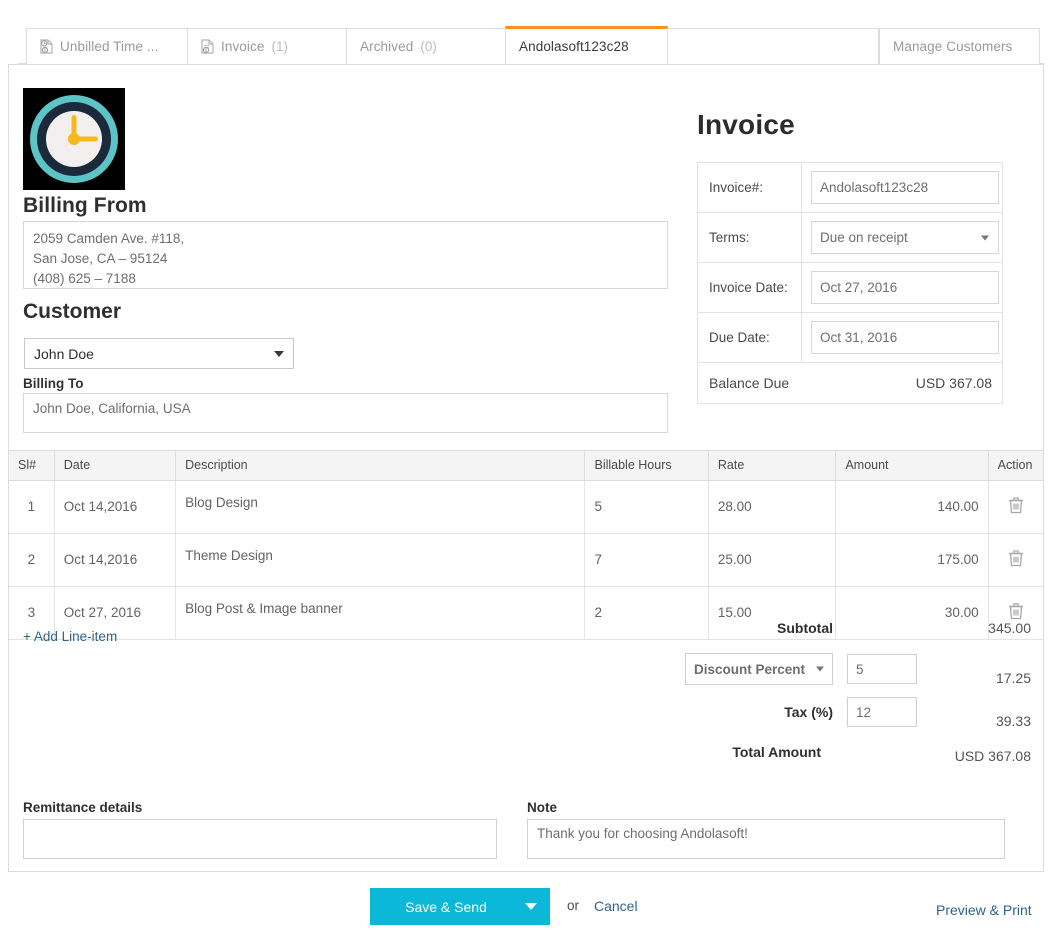 The width and height of the screenshot is (1054, 942). I want to click on cell-description: Blog Design, so click(380, 507).